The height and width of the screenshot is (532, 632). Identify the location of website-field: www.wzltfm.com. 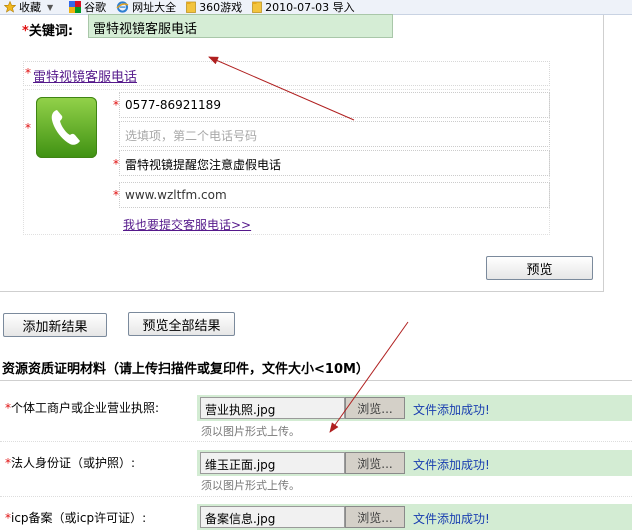
(334, 195).